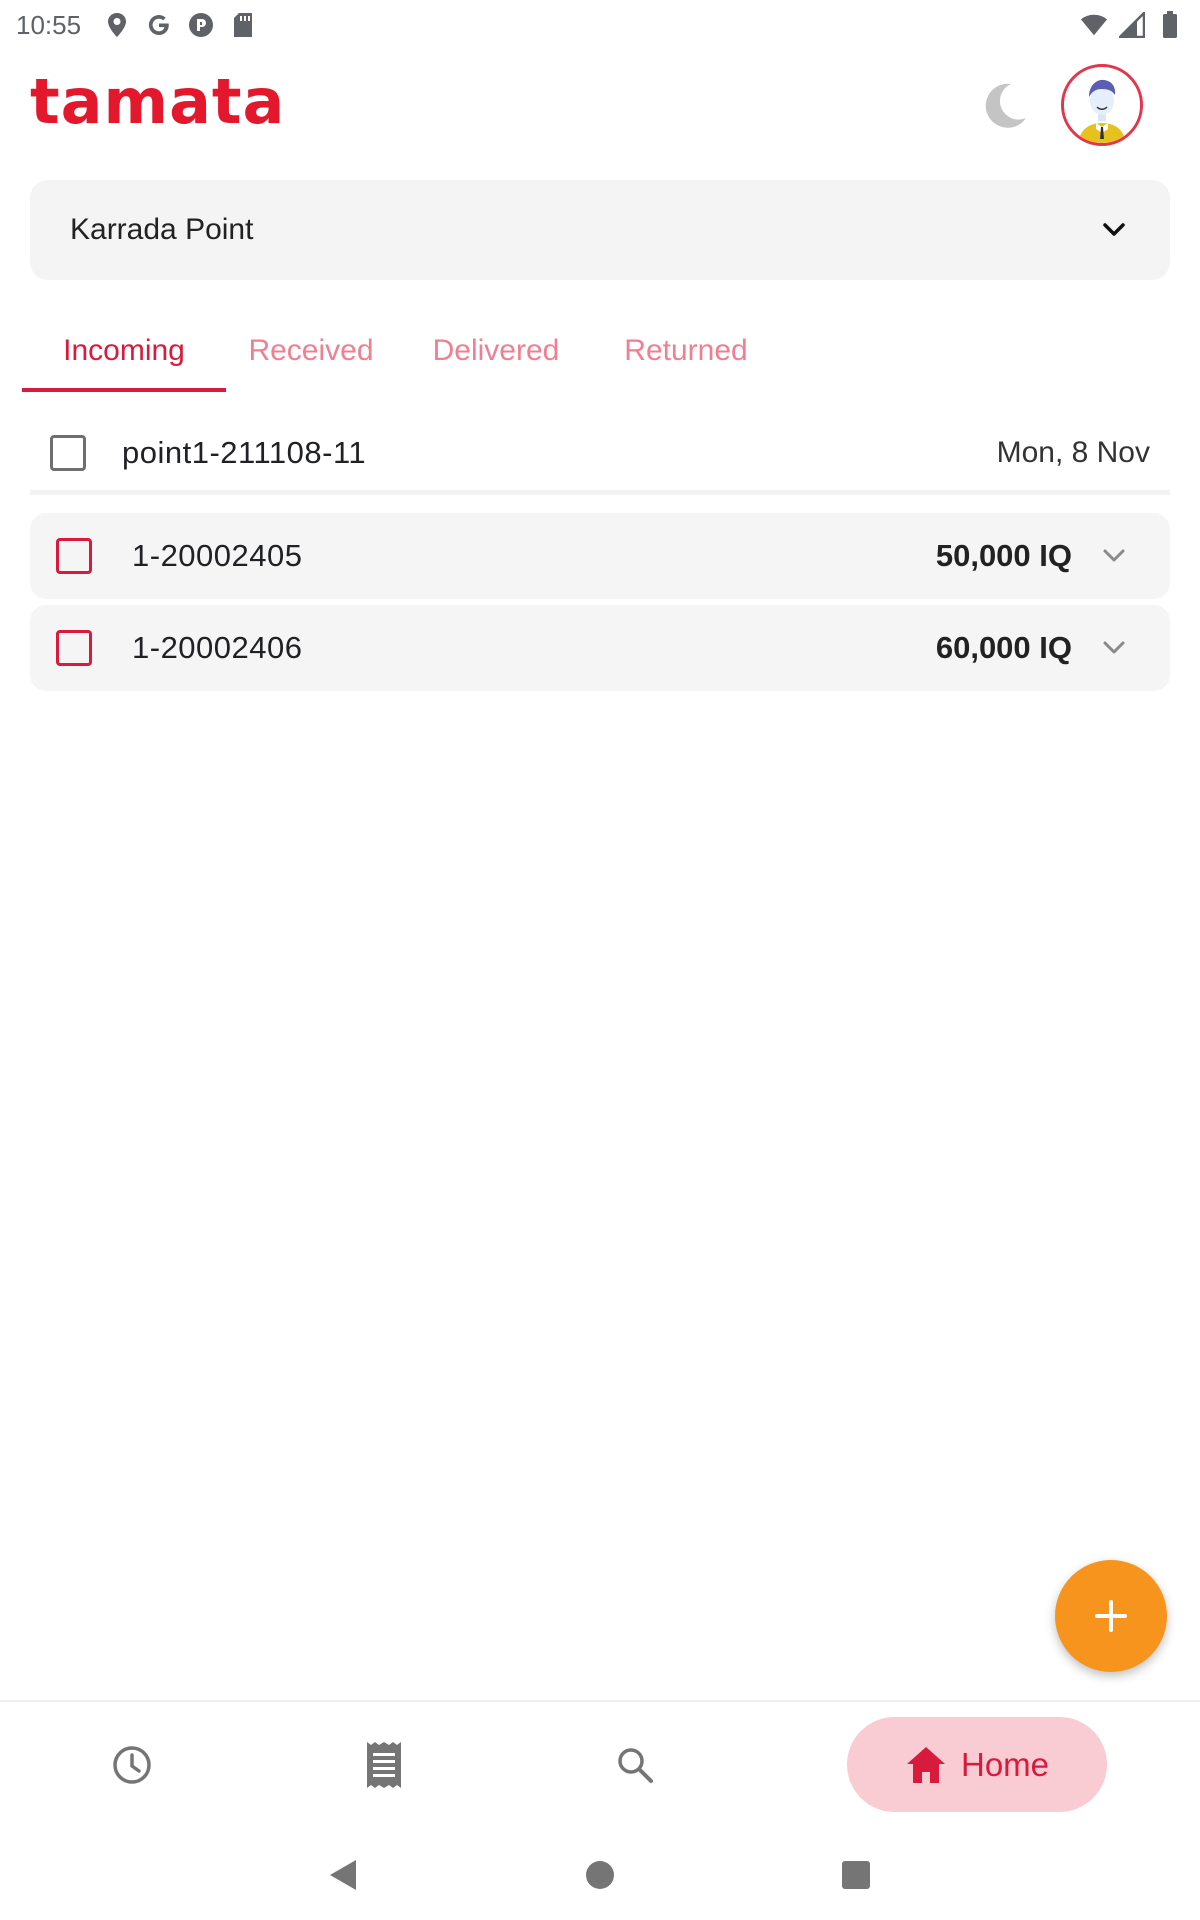 Image resolution: width=1200 pixels, height=1920 pixels. What do you see at coordinates (217, 647) in the screenshot?
I see `order-id: 1-20002406` at bounding box center [217, 647].